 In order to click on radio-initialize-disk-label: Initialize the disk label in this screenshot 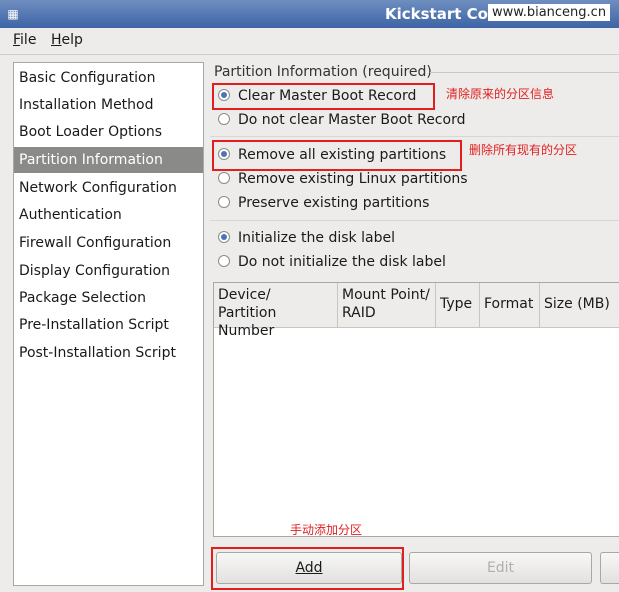, I will do `click(306, 238)`.